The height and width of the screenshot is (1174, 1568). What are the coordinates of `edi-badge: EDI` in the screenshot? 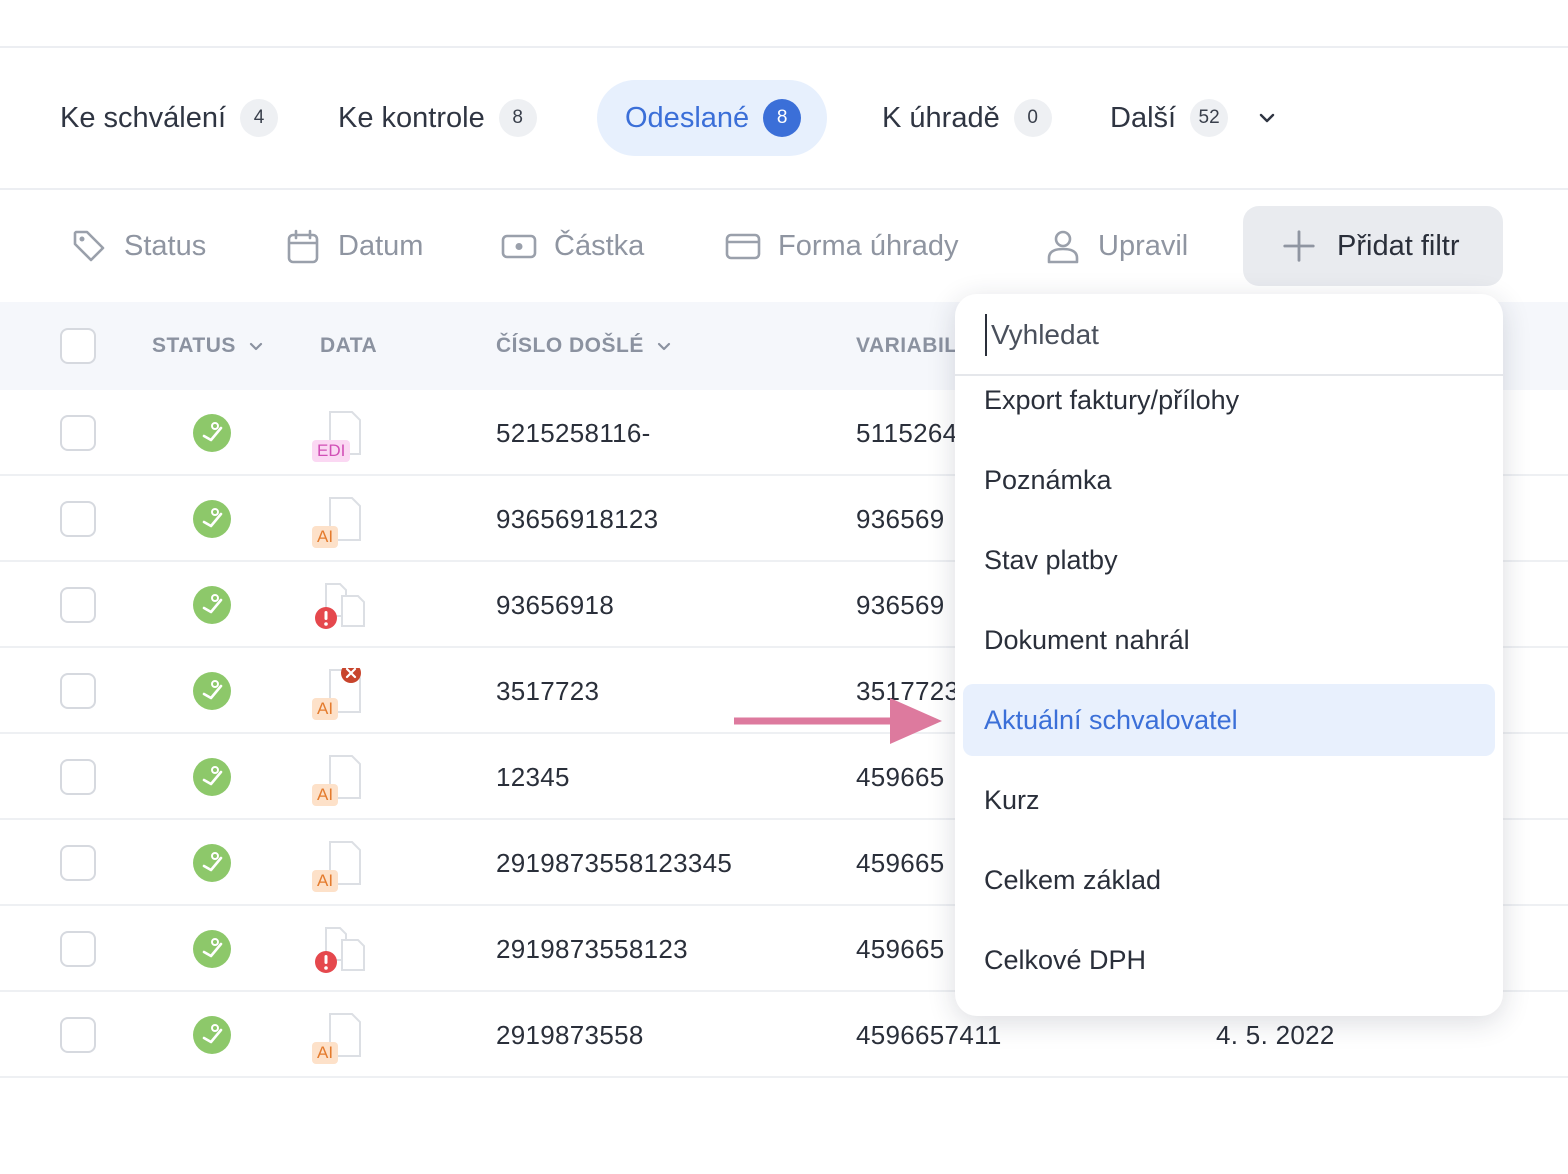 It's located at (331, 451).